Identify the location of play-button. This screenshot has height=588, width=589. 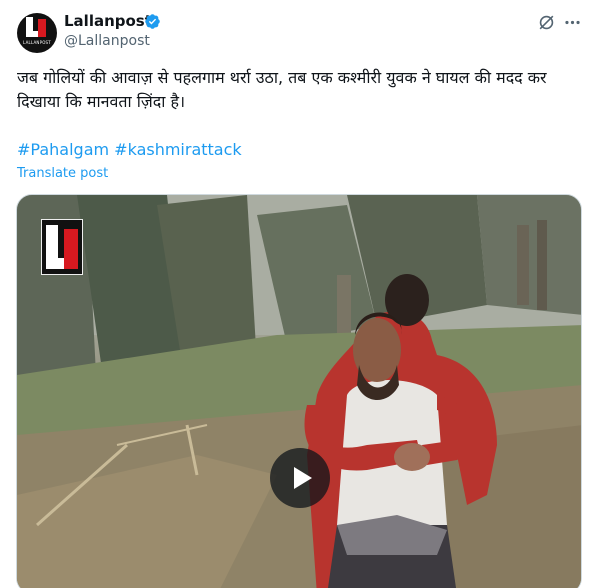
(300, 478).